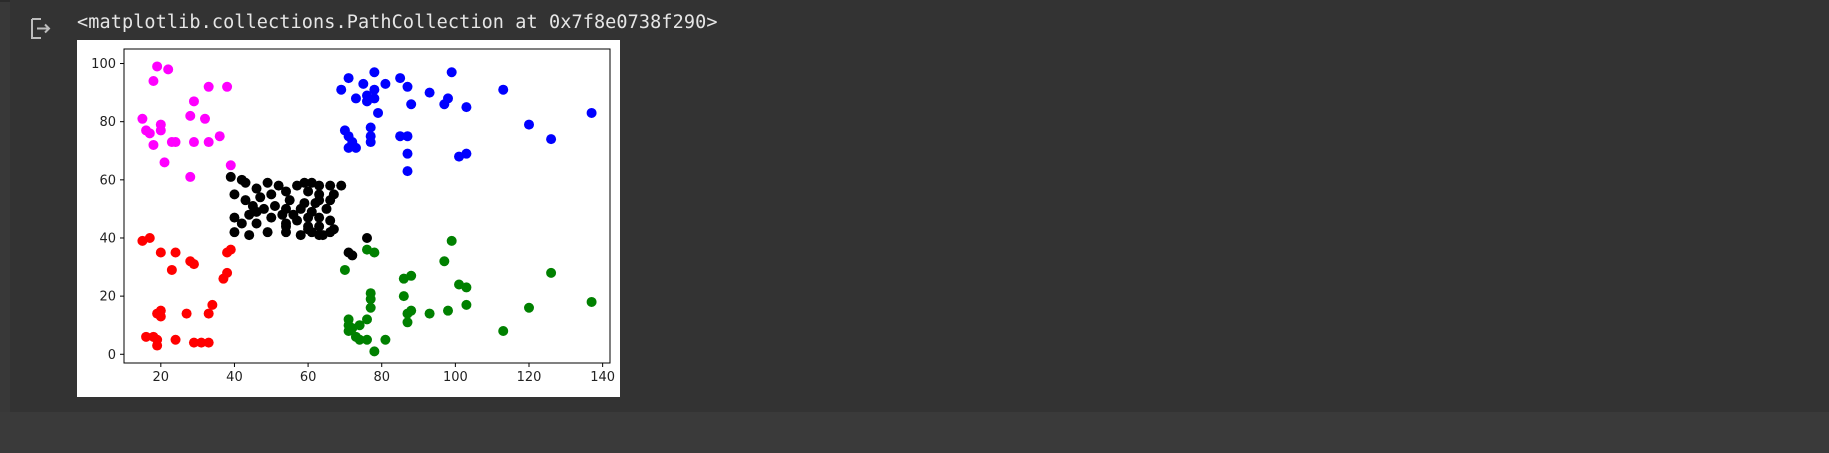  I want to click on y-tick-label: 80, so click(107, 122).